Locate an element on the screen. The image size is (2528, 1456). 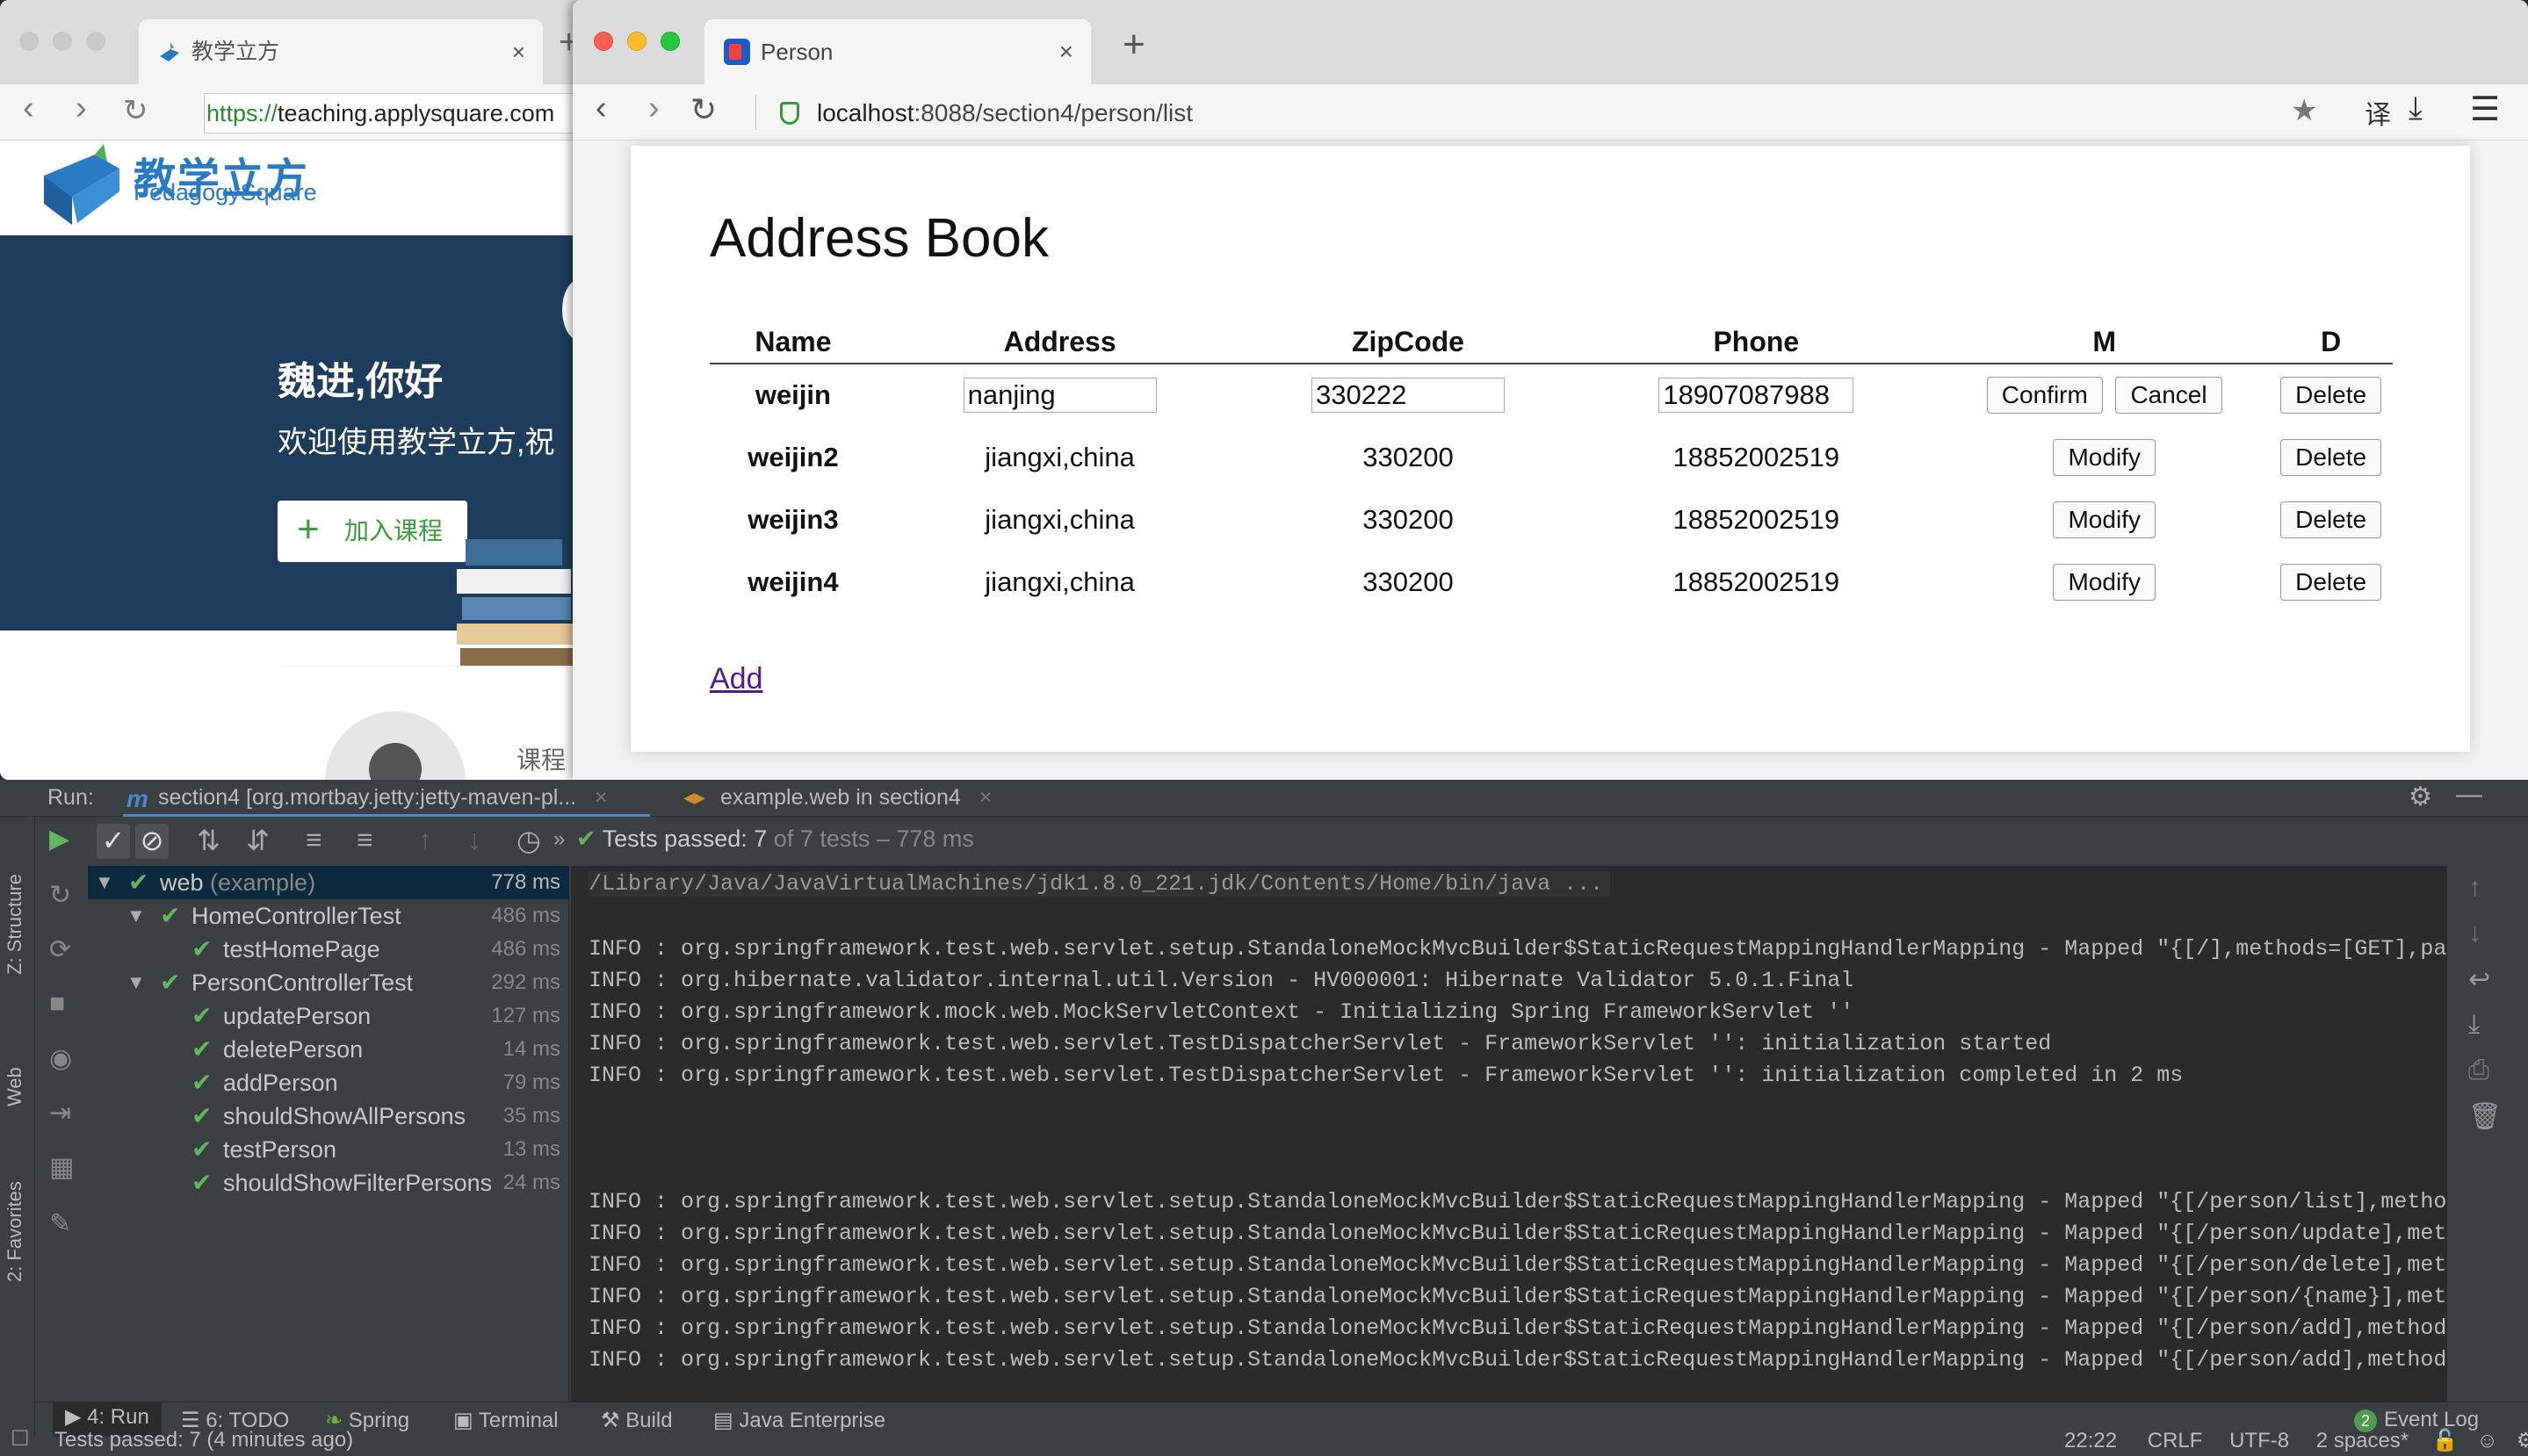
tree-node-homecontrollertest: ▼ ✔ HomeControllerTest 486 ms is located at coordinates (328, 916).